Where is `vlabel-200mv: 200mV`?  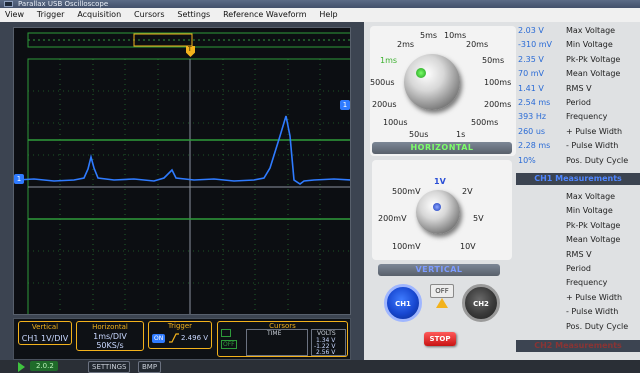 vlabel-200mv: 200mV is located at coordinates (392, 218).